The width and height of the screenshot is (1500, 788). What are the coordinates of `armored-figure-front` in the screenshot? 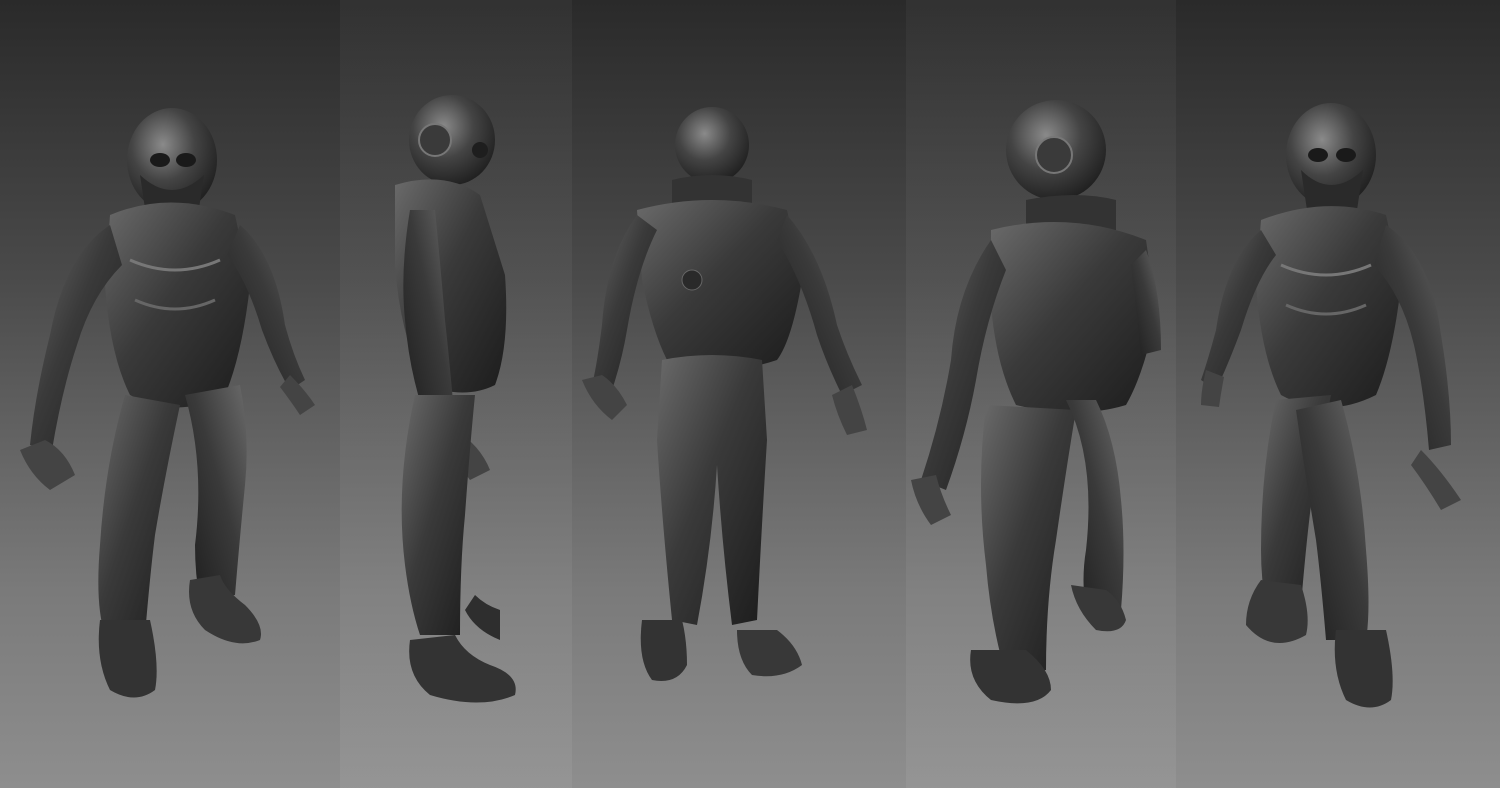 It's located at (167, 403).